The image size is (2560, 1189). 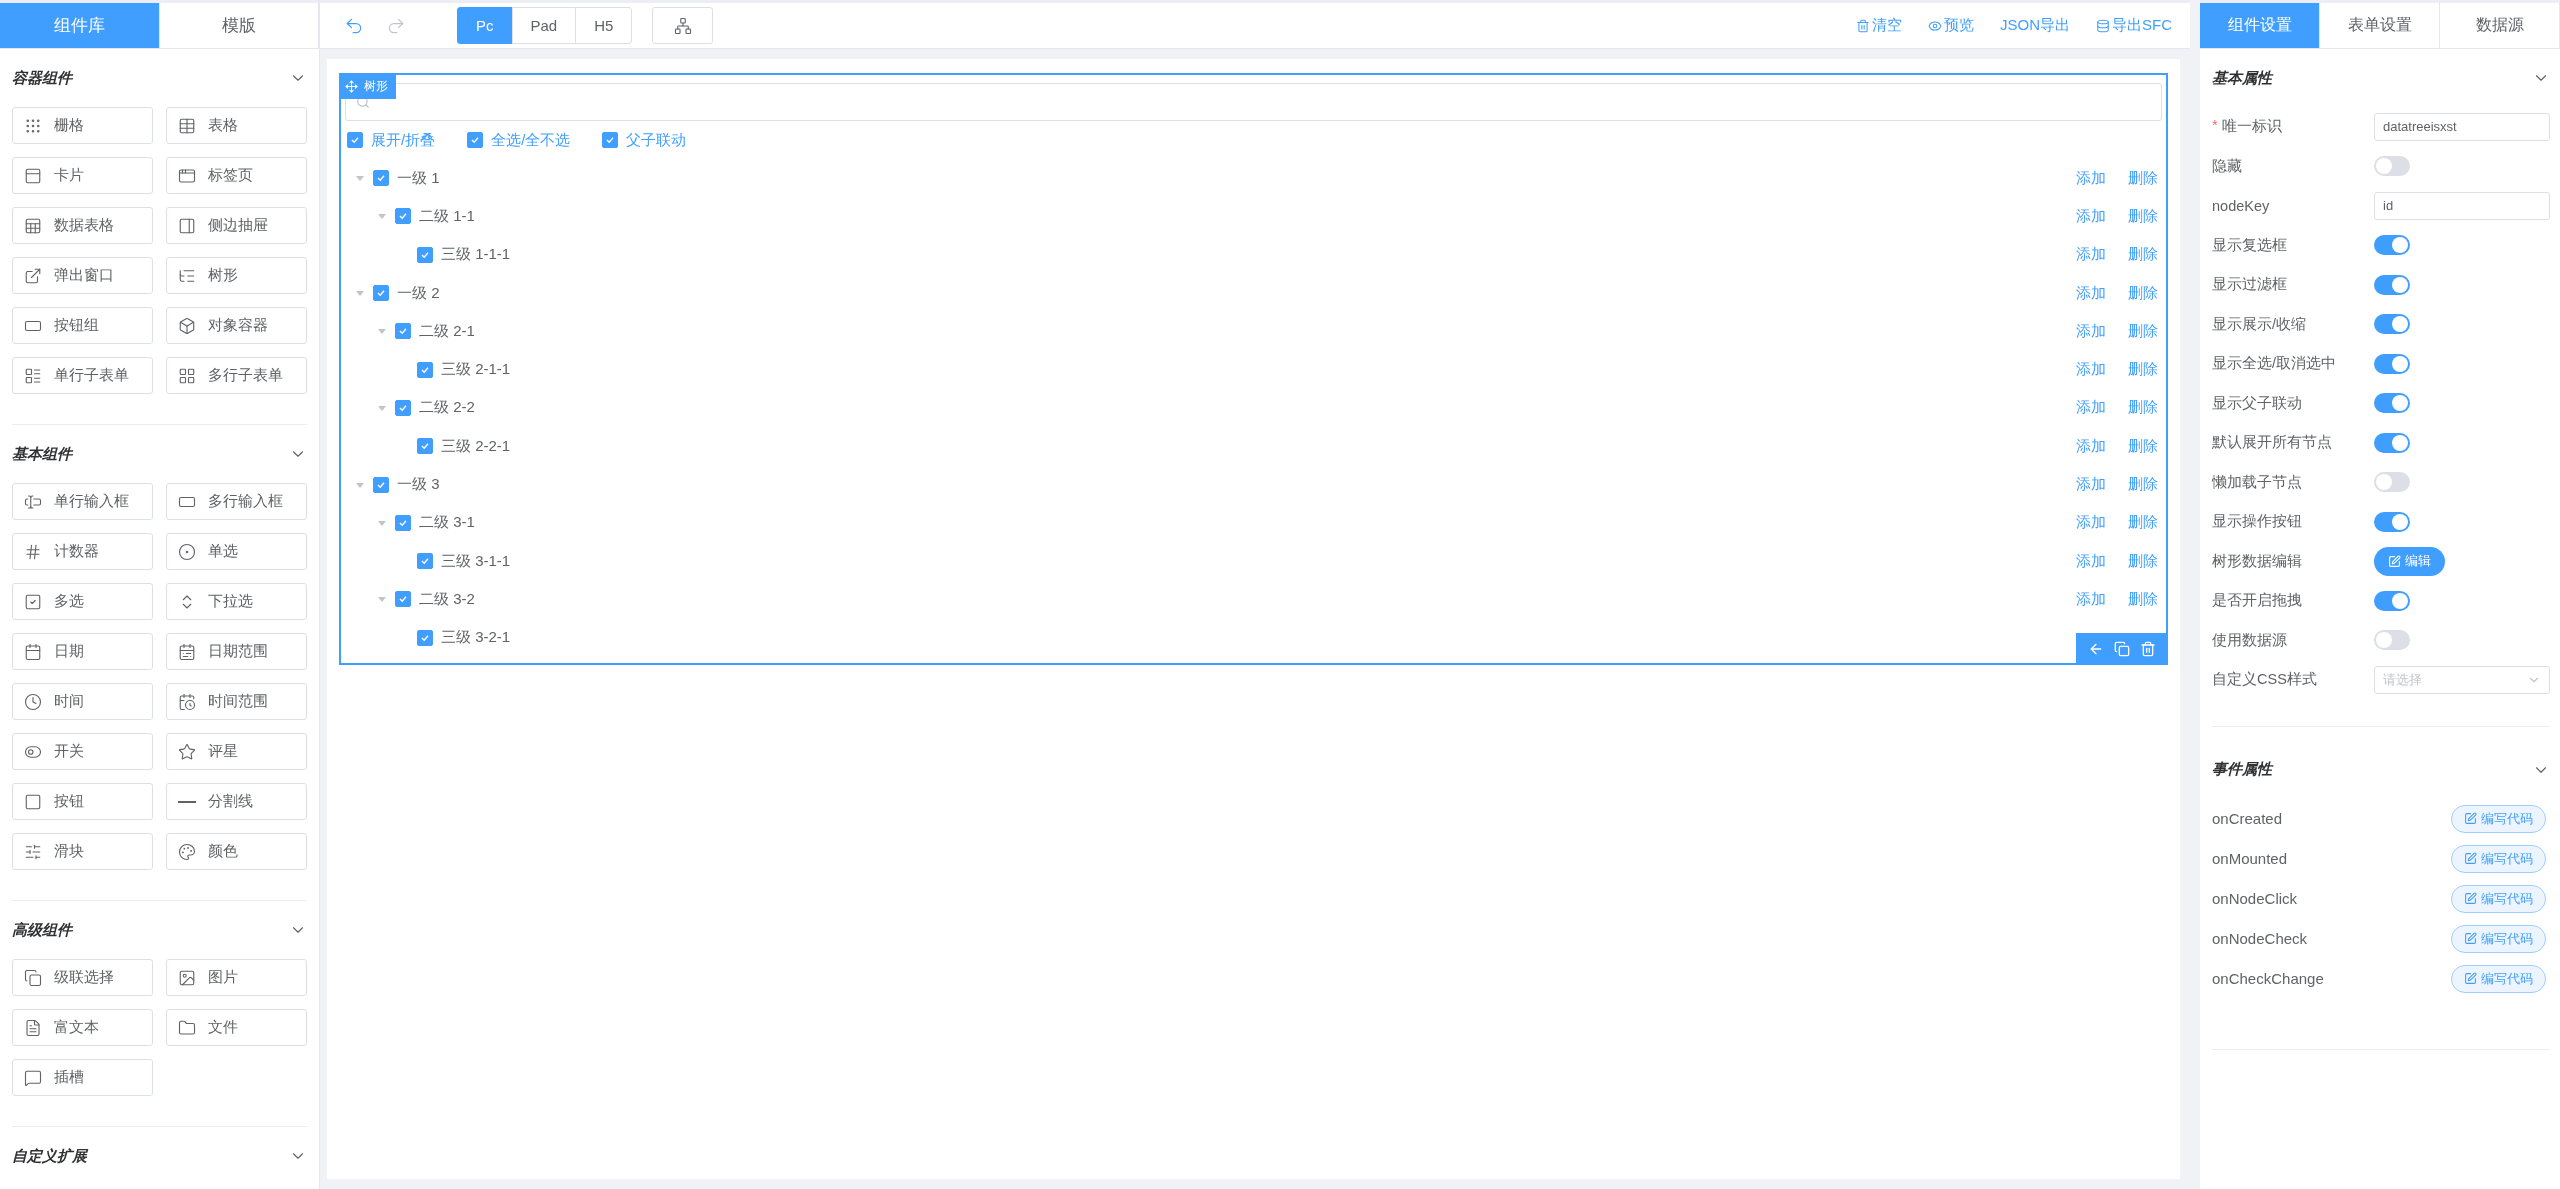 I want to click on component-item: 日期, so click(x=82, y=651).